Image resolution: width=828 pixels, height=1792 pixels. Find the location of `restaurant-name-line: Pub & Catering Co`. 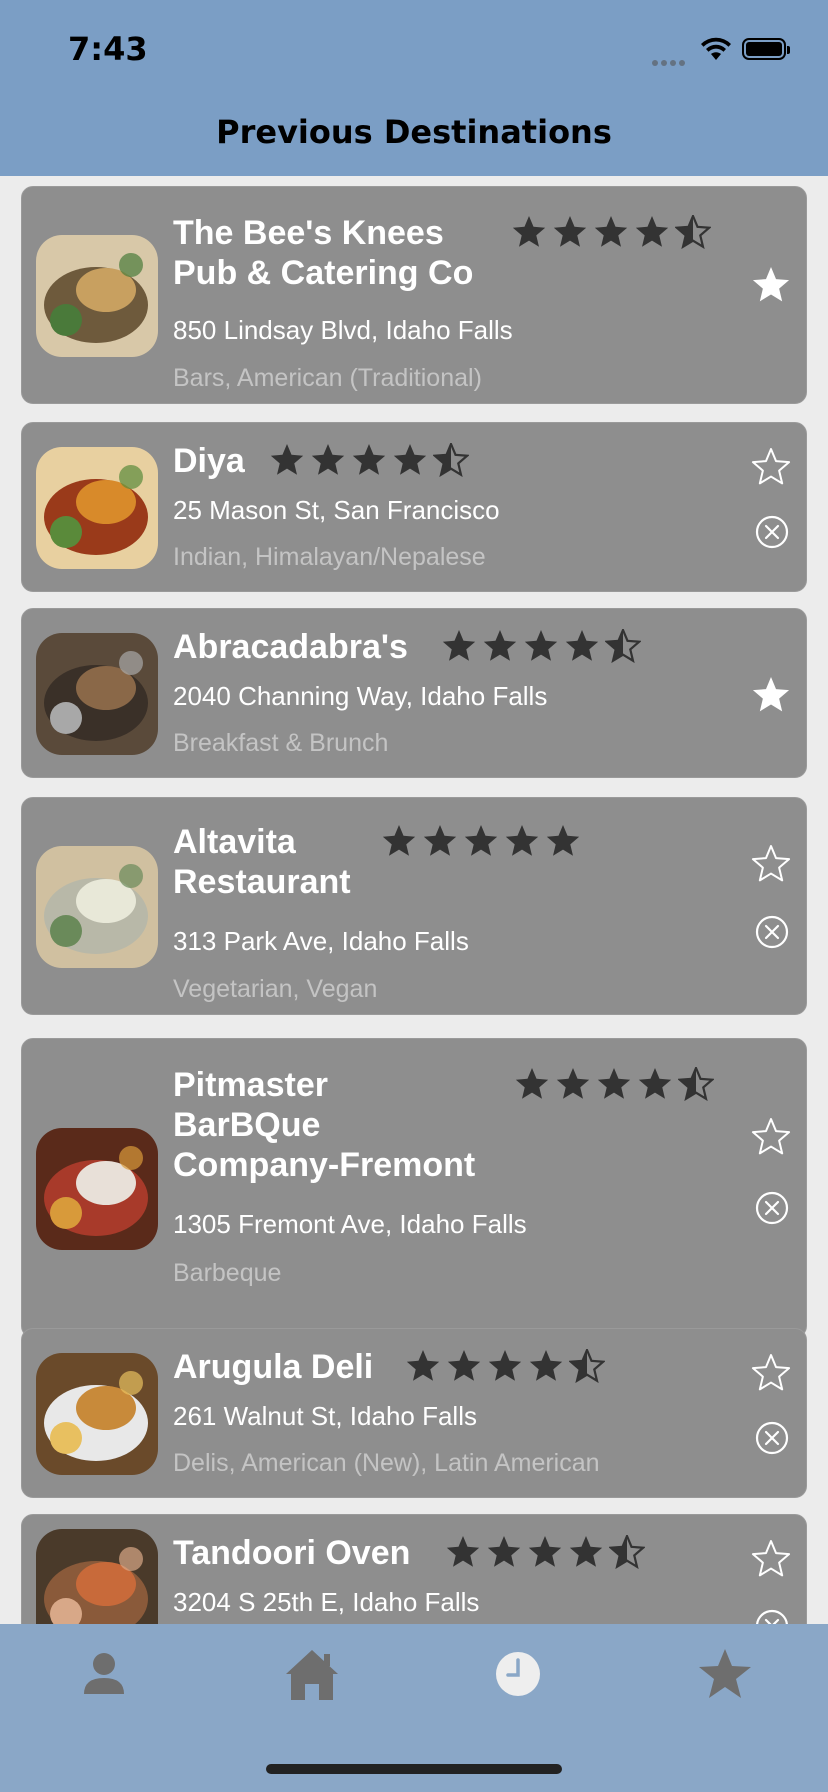

restaurant-name-line: Pub & Catering Co is located at coordinates (323, 273).